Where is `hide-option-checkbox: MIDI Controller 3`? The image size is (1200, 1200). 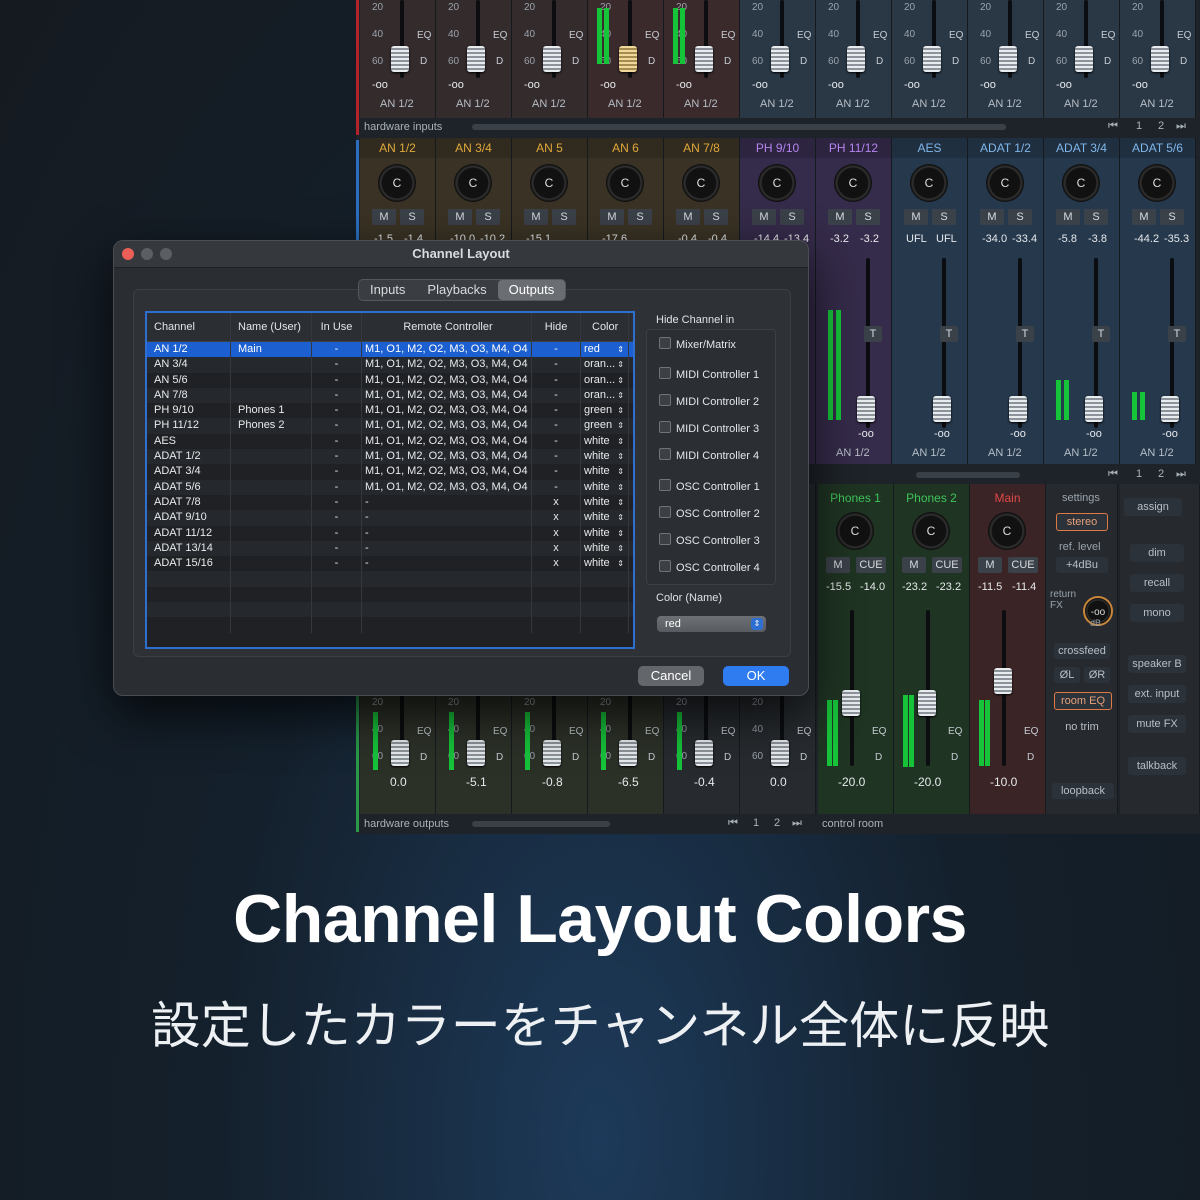
hide-option-checkbox: MIDI Controller 3 is located at coordinates (709, 428).